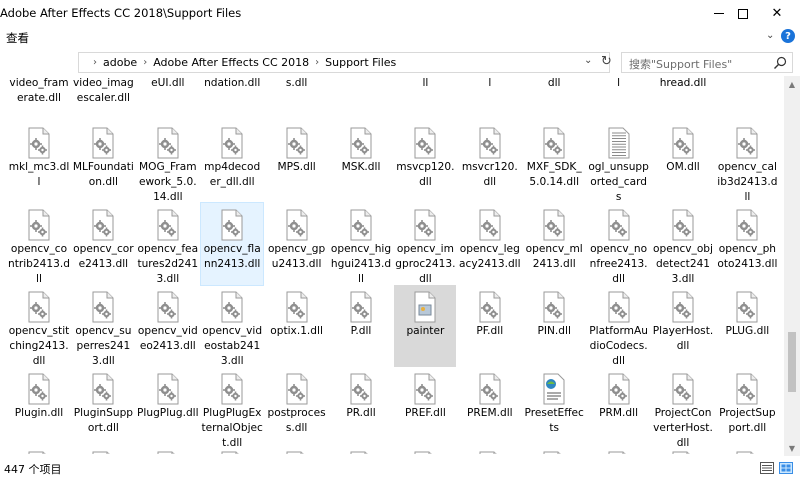 The width and height of the screenshot is (800, 478). I want to click on refresh-icon: ↻, so click(606, 61).